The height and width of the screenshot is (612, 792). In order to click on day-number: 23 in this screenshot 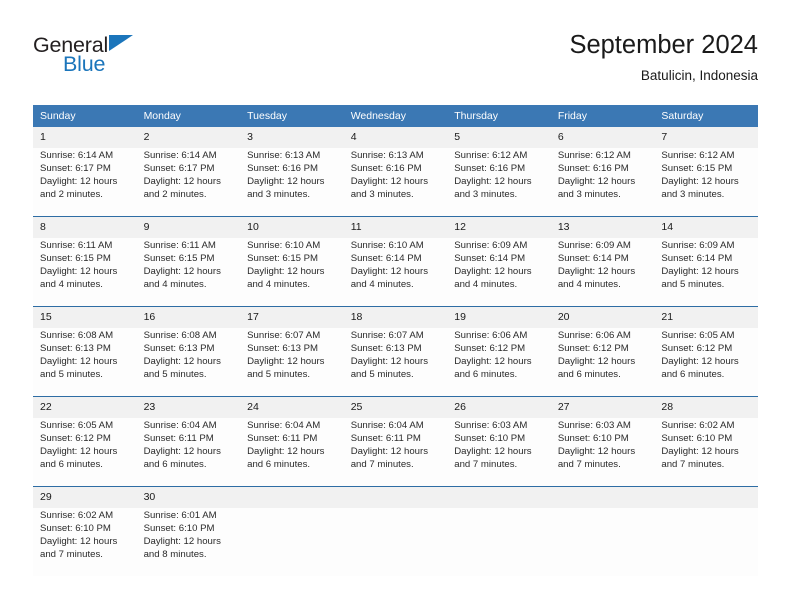, I will do `click(188, 407)`.